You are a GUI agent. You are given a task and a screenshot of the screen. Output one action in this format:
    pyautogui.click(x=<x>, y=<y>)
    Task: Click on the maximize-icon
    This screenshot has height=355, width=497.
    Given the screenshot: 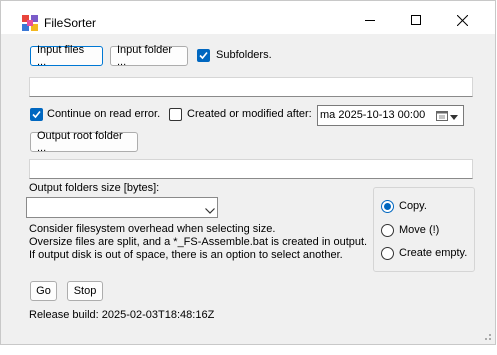 What is the action you would take?
    pyautogui.click(x=416, y=20)
    